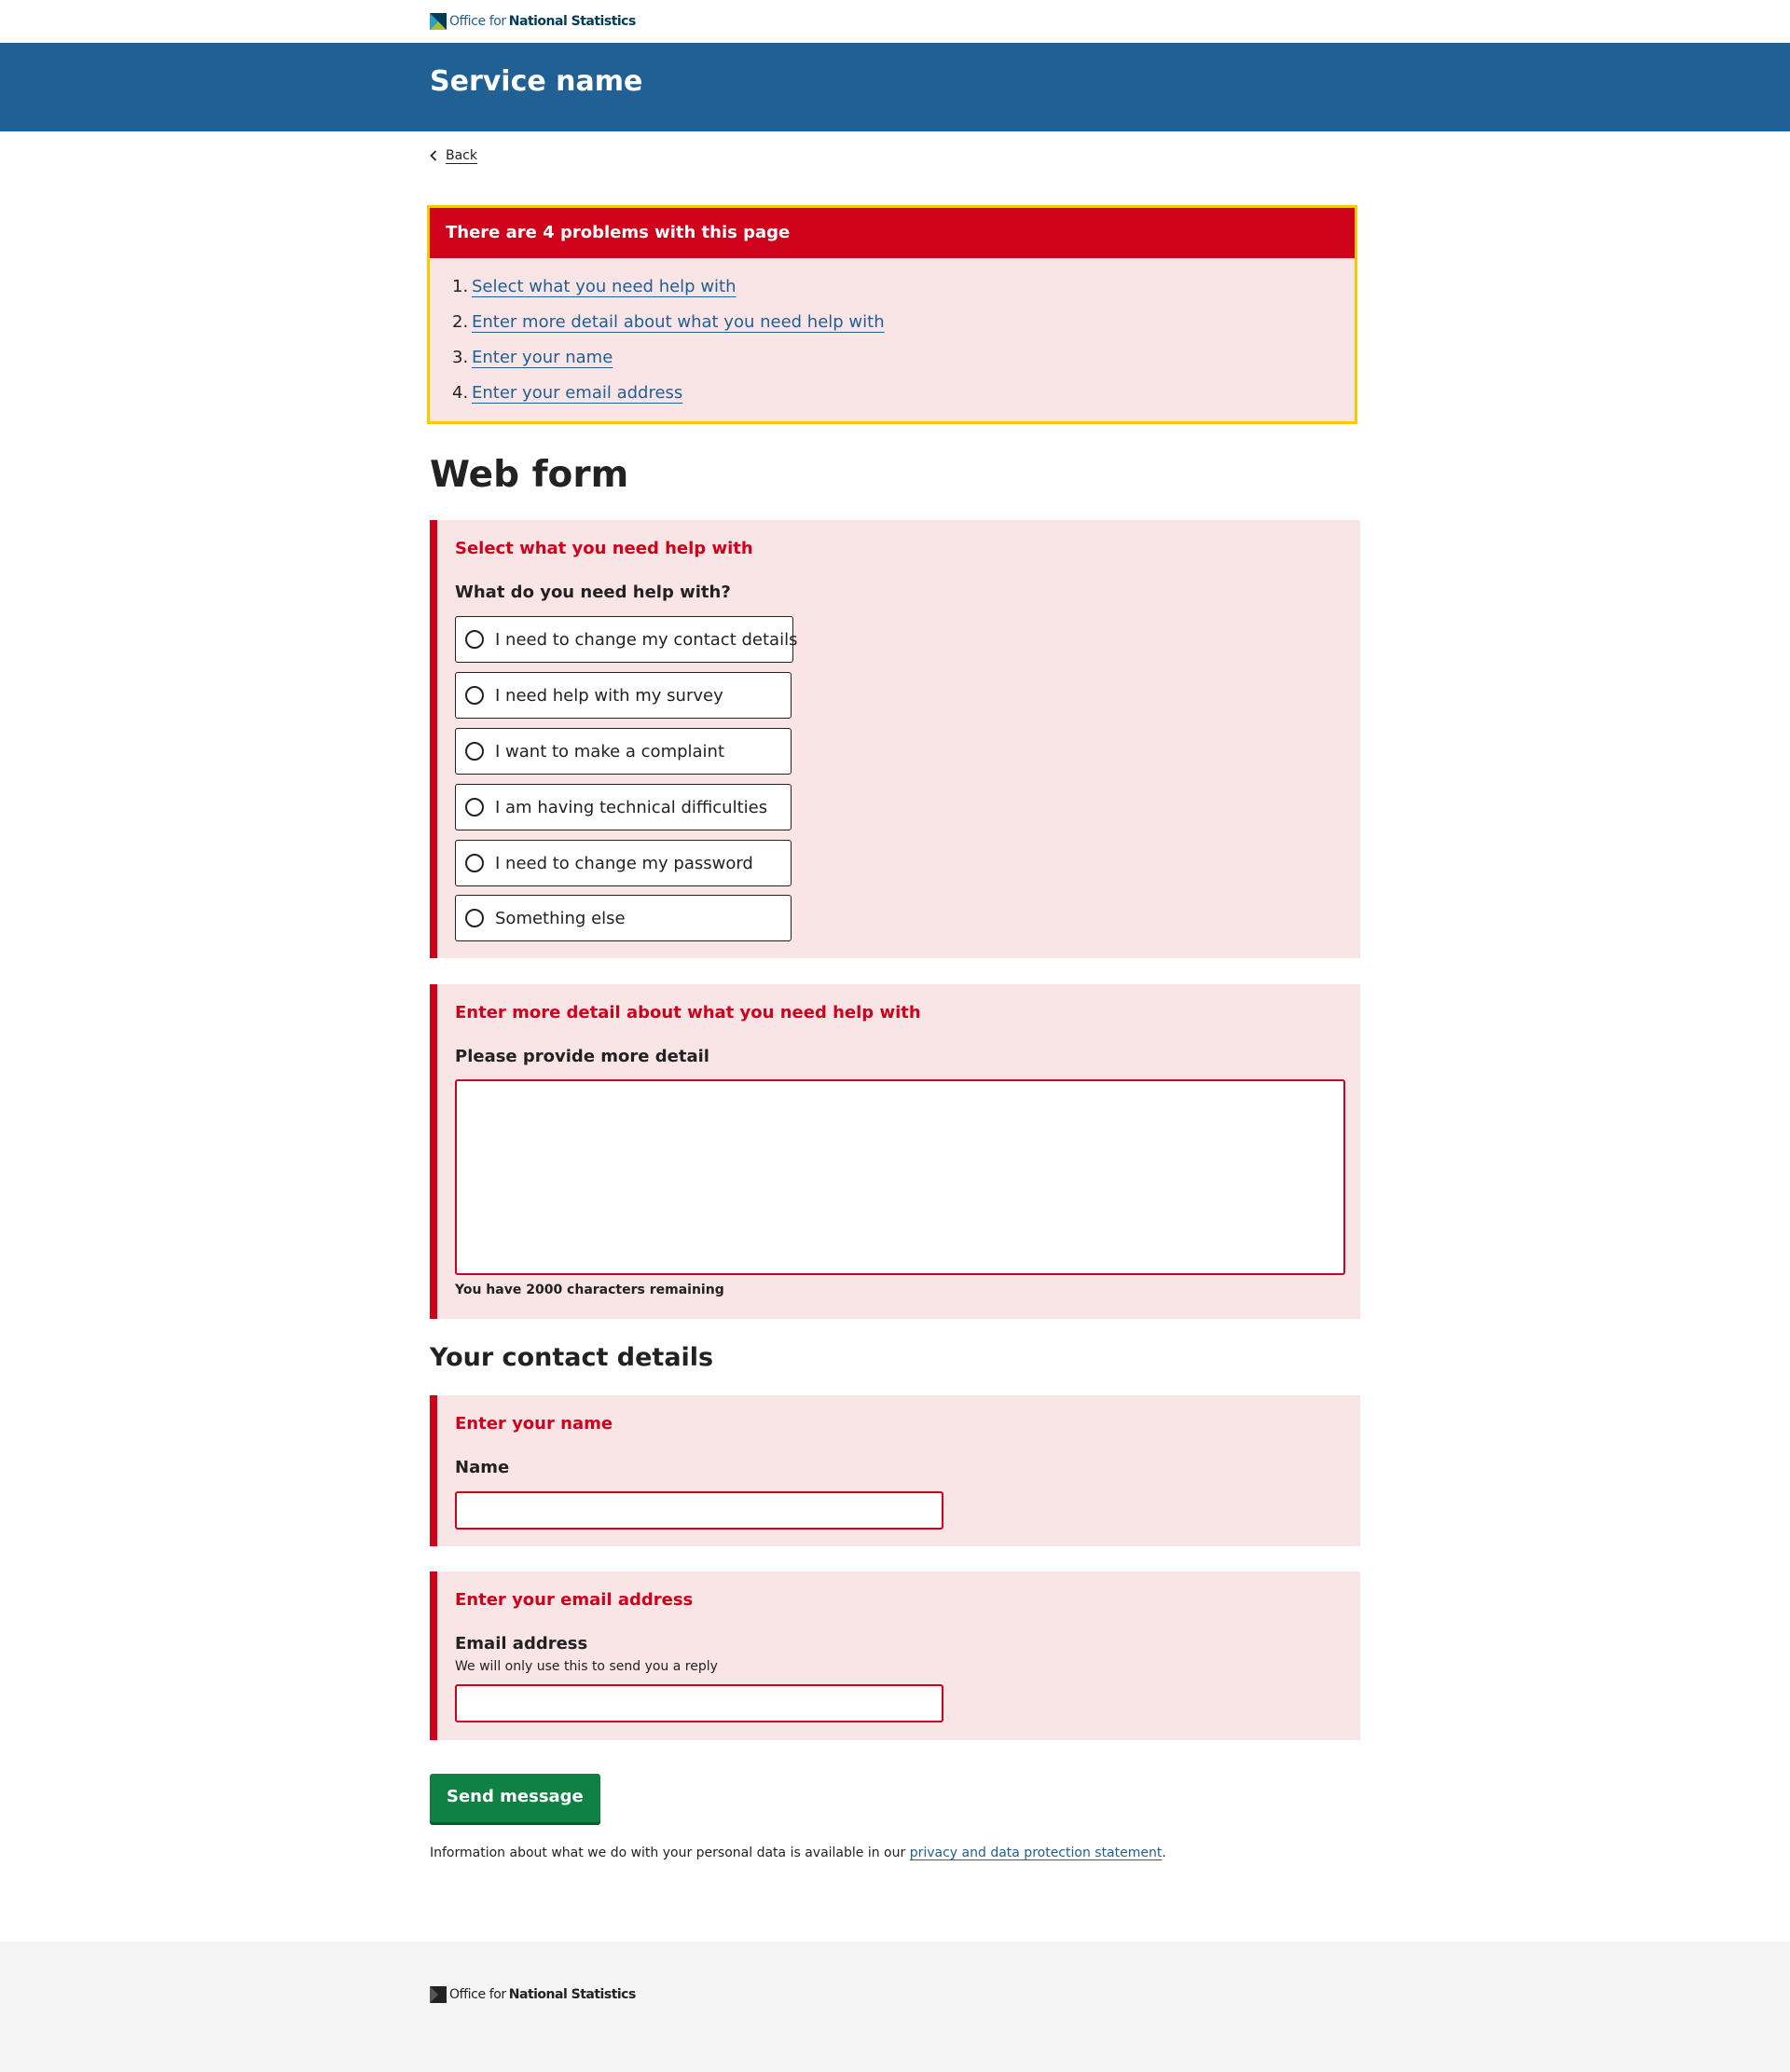  I want to click on email-input, so click(699, 1703).